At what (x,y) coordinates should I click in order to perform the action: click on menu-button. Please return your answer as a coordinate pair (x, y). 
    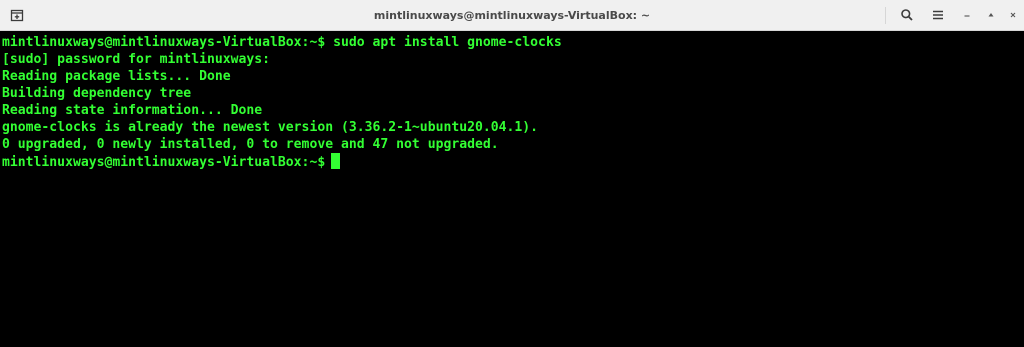
    Looking at the image, I should click on (938, 15).